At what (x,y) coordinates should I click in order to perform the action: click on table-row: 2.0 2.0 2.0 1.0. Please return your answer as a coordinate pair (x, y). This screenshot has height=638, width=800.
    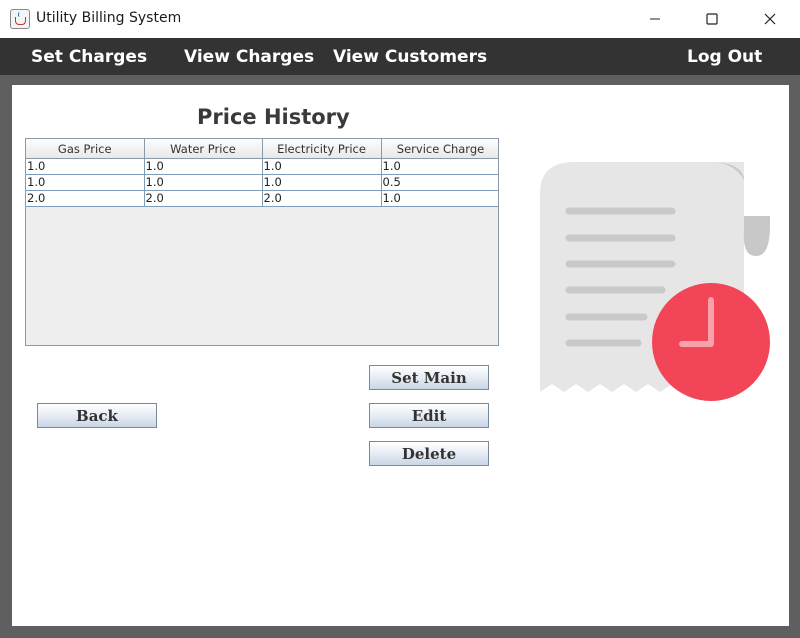
    Looking at the image, I should click on (262, 198).